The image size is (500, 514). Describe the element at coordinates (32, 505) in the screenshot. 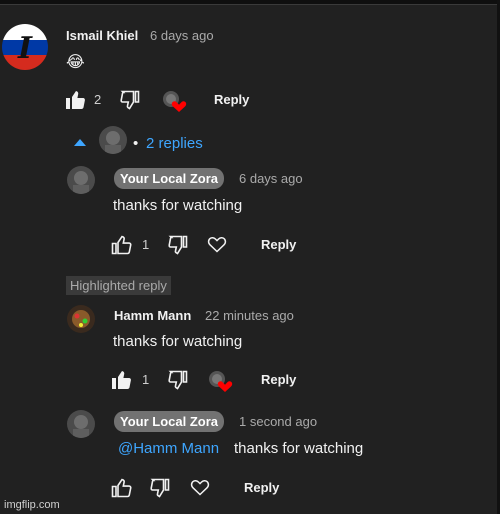

I see `imgflip-watermark: imgflip.com` at that location.